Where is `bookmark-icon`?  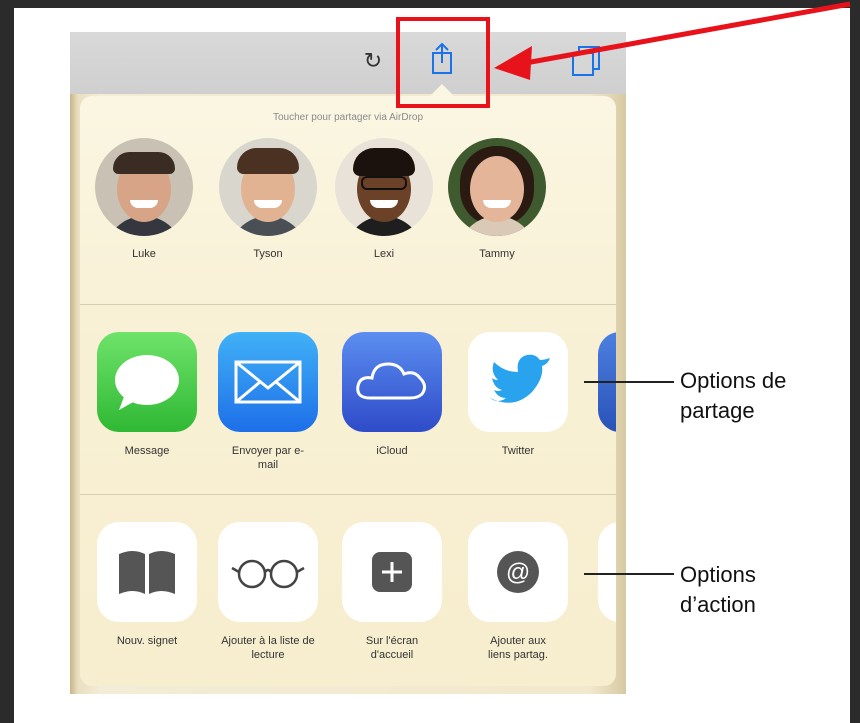 bookmark-icon is located at coordinates (147, 572).